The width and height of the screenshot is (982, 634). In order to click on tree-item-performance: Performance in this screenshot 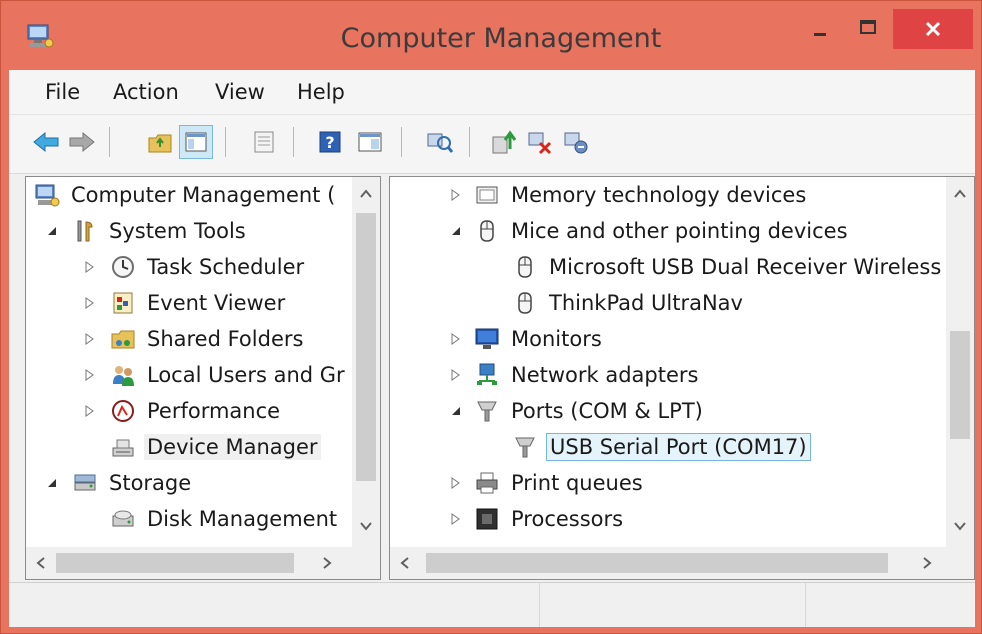, I will do `click(182, 411)`.